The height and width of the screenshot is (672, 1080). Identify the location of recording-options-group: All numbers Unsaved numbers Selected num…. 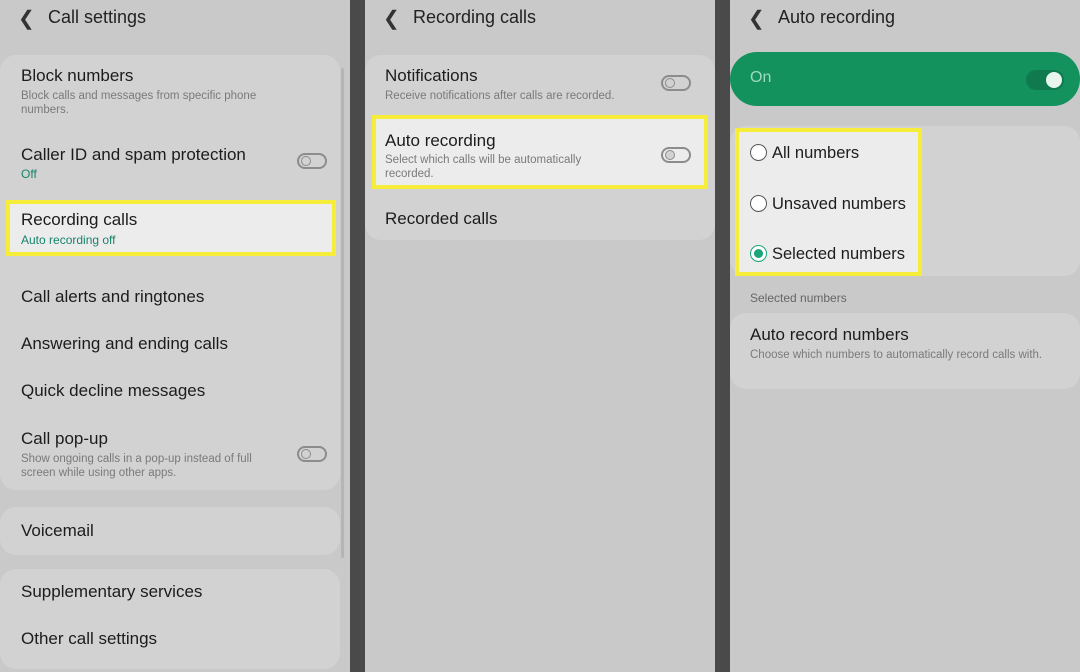
(828, 202).